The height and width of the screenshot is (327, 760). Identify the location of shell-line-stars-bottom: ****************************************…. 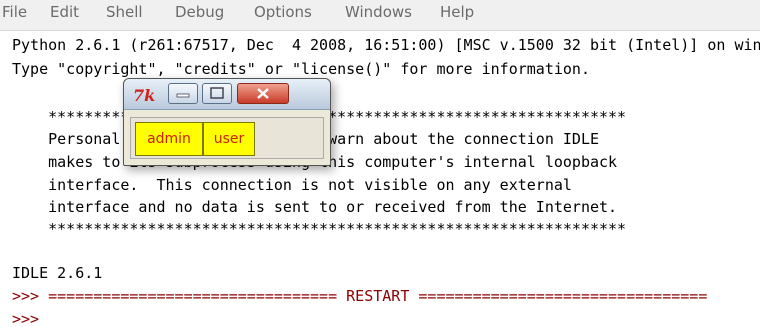
(319, 229).